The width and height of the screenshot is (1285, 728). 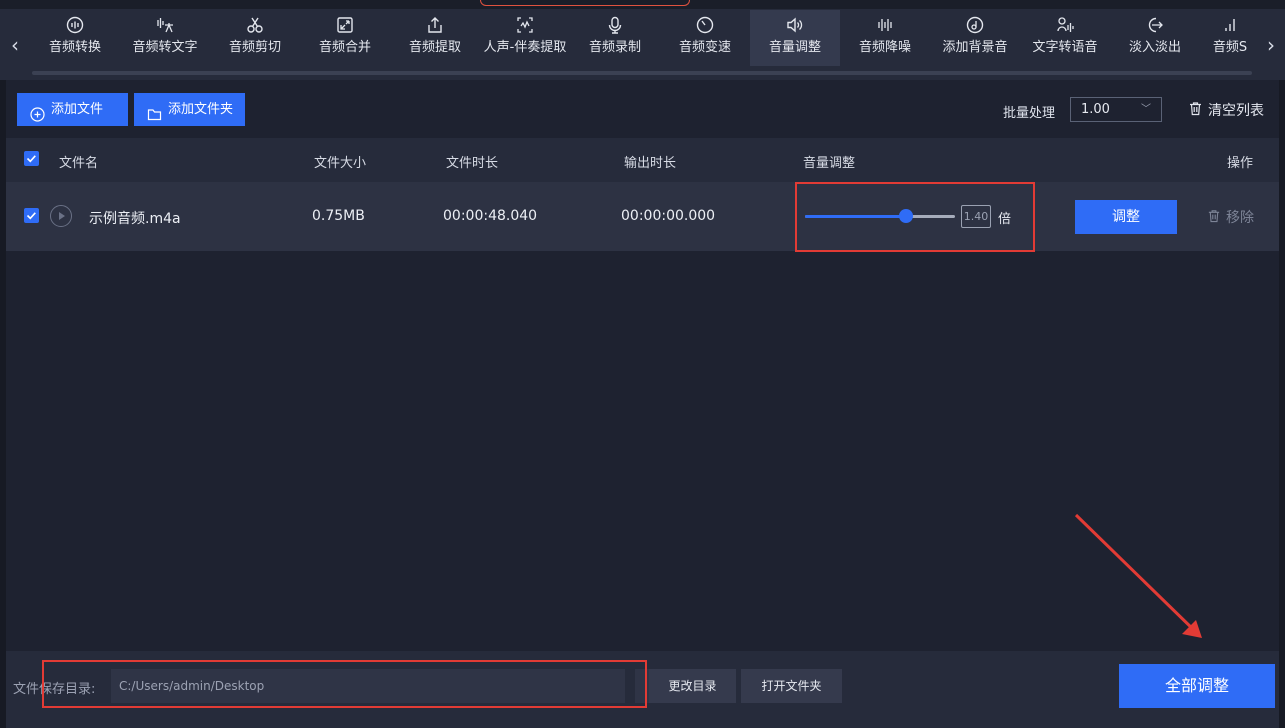 What do you see at coordinates (1138, 575) in the screenshot?
I see `annotation-arrow` at bounding box center [1138, 575].